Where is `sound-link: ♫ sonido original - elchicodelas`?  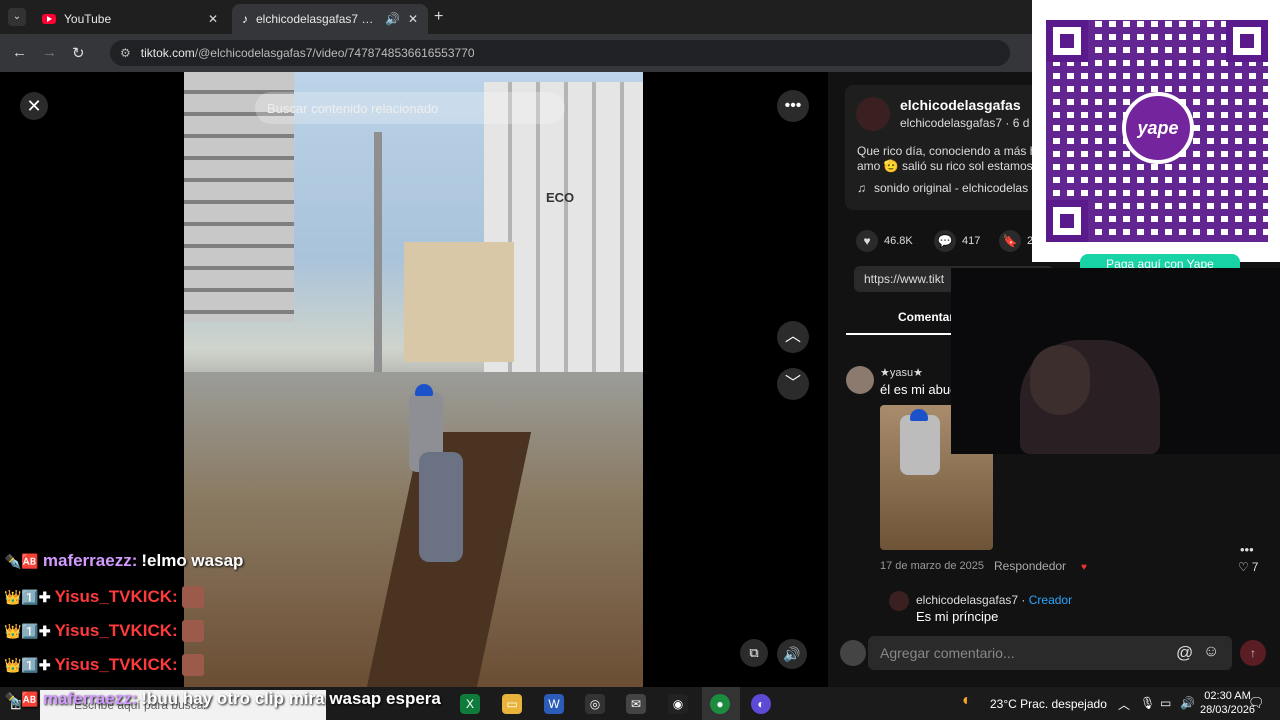
sound-link: ♫ sonido original - elchicodelas is located at coordinates (942, 188).